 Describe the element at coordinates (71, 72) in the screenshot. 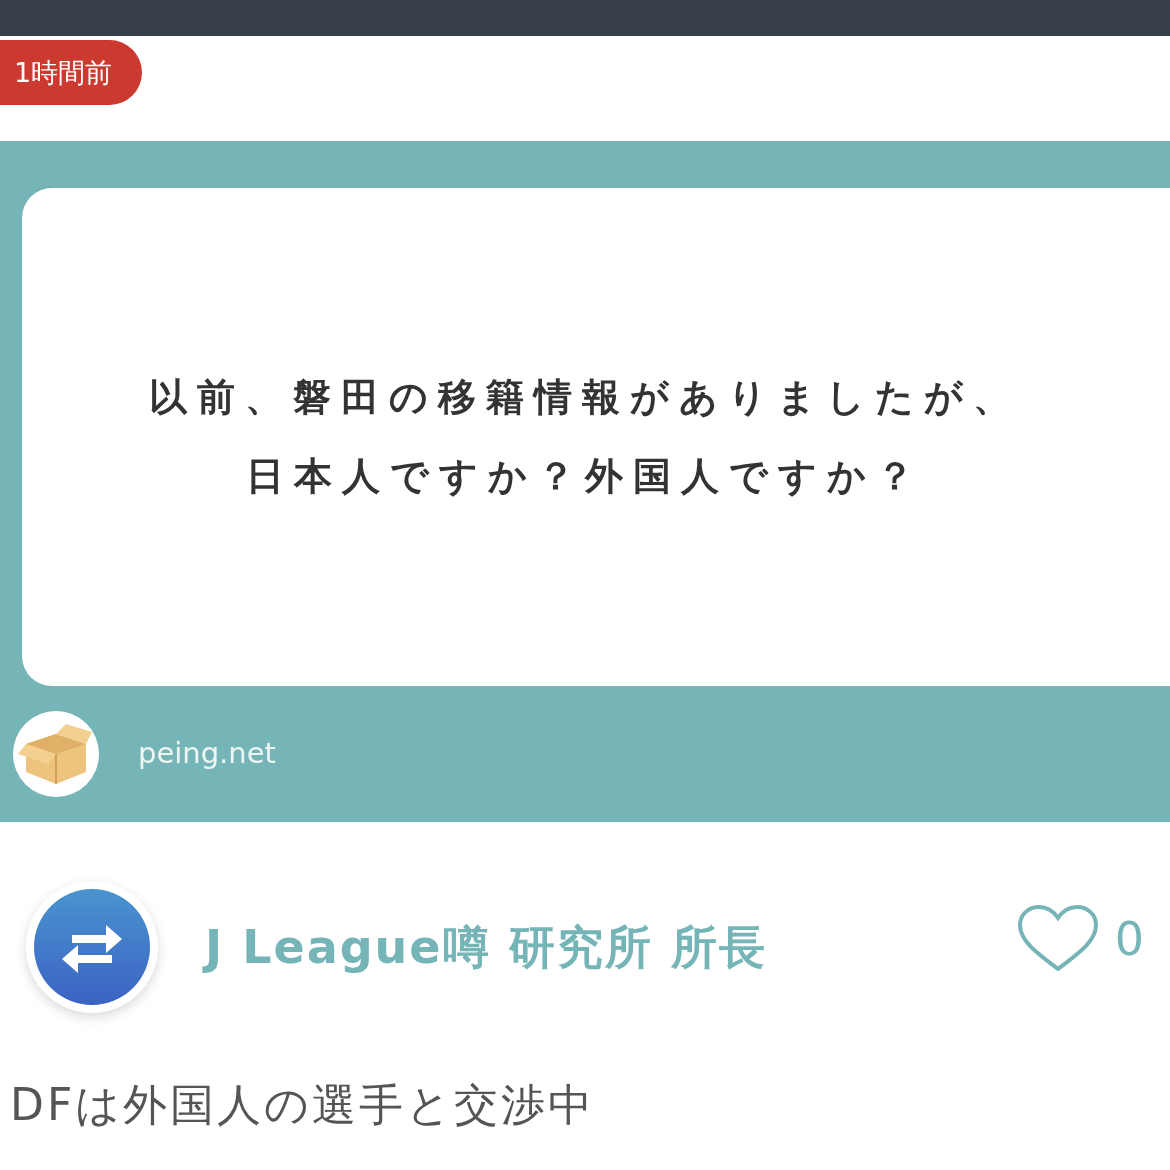

I see `time-badge: 1時間前` at that location.